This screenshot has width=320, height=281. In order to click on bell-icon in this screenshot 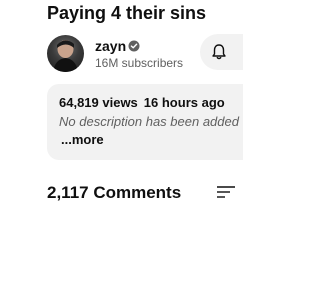, I will do `click(219, 52)`.